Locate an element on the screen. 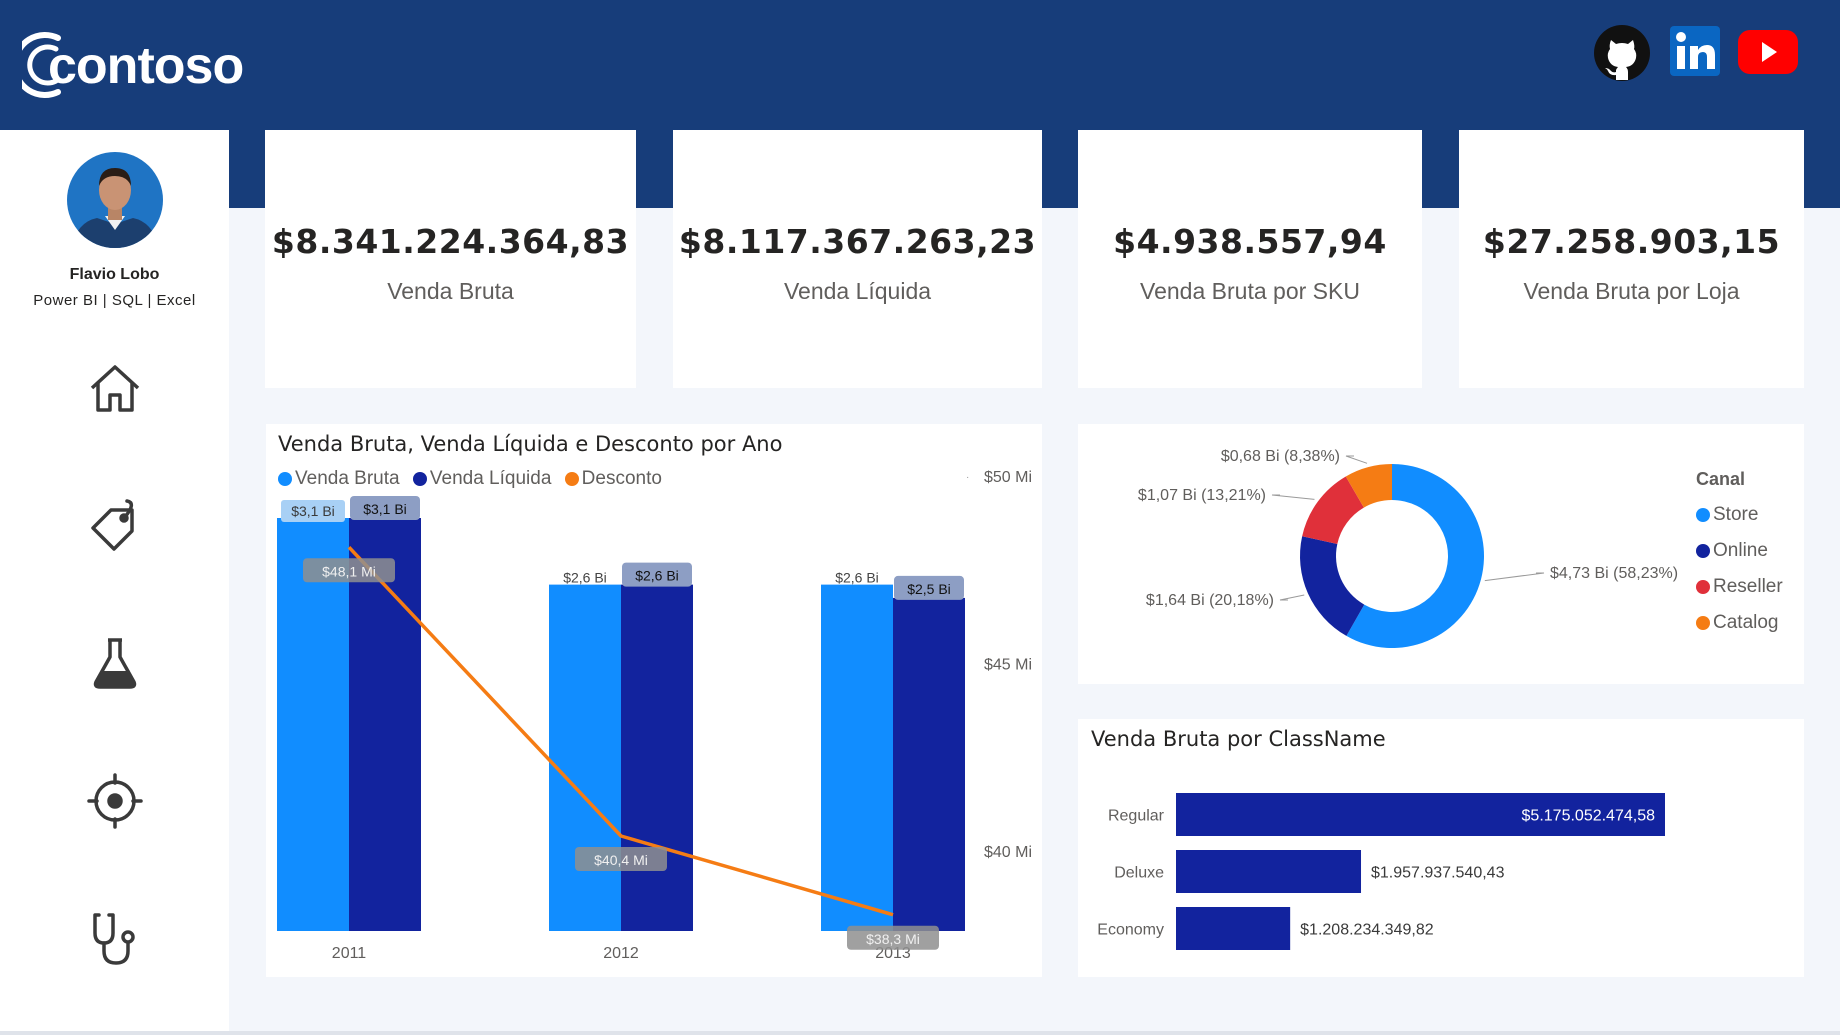 This screenshot has width=1840, height=1035. contoso-logo: contoso is located at coordinates (133, 68).